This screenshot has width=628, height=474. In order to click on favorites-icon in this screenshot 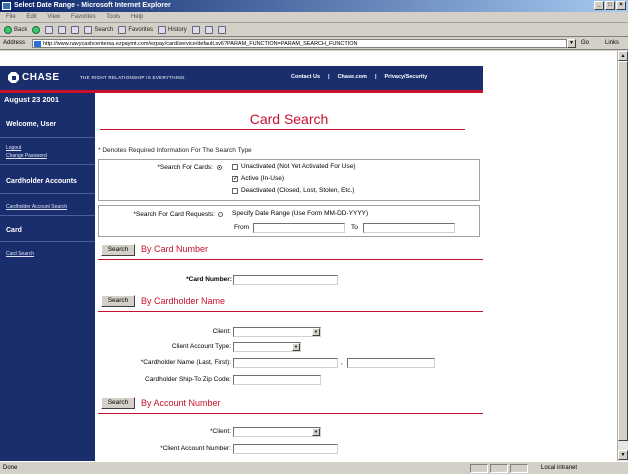, I will do `click(122, 29)`.